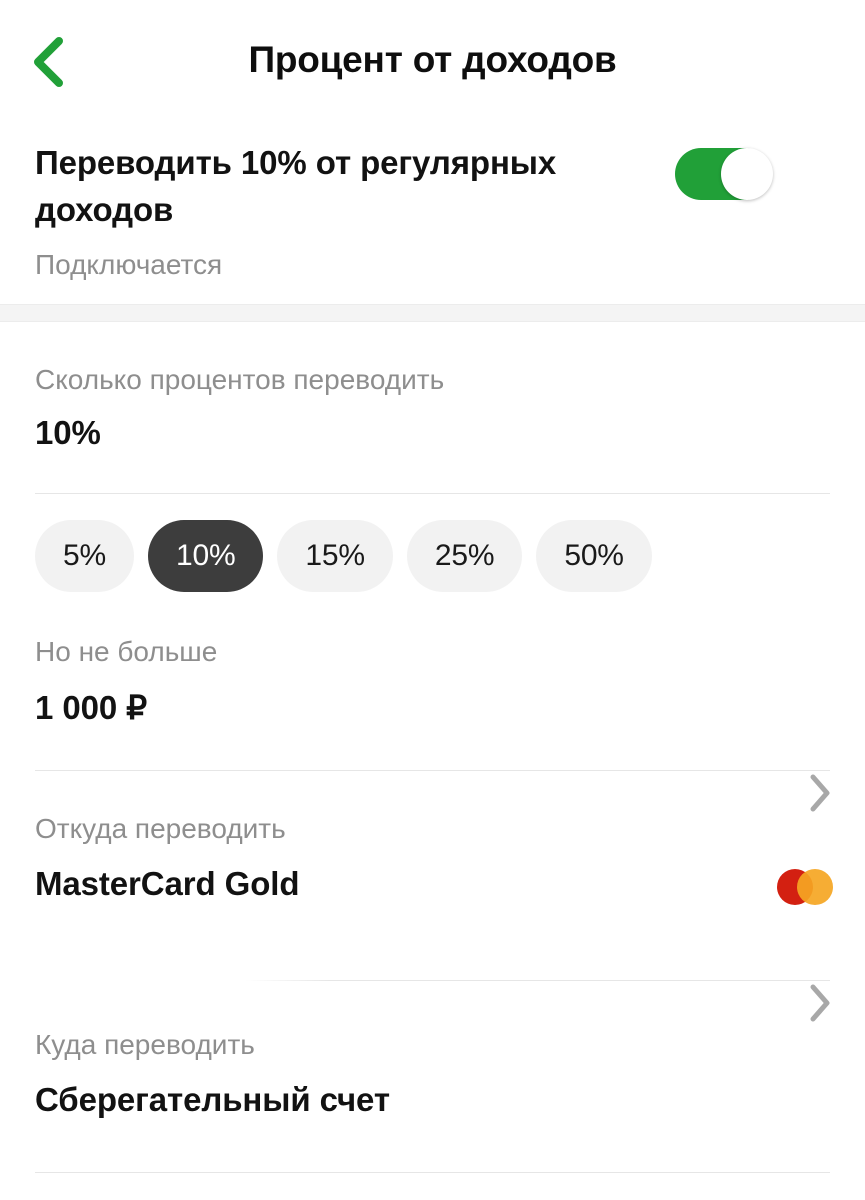  I want to click on percent-field-value: 10%, so click(68, 433).